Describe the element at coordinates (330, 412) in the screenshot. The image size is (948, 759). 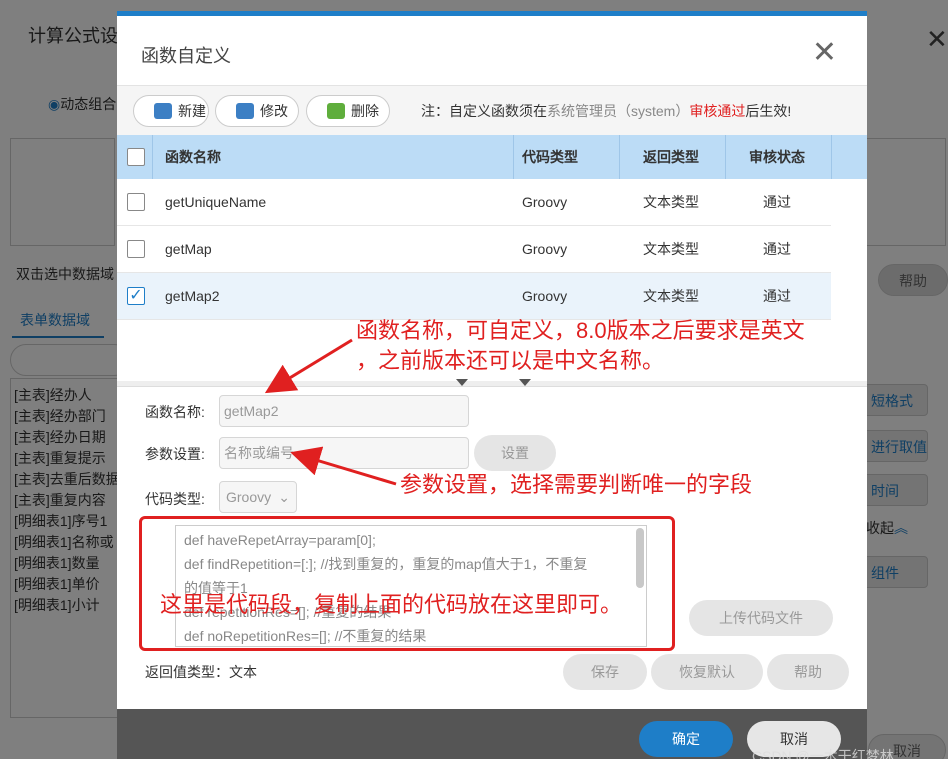
I see `annotation-arrows` at that location.